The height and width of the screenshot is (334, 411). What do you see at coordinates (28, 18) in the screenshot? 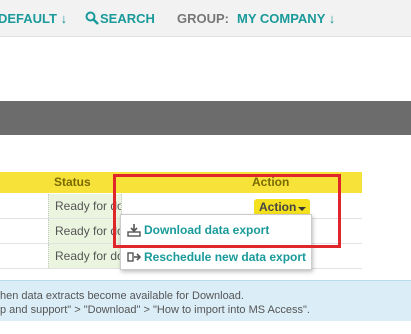
I see `default-filter-label: DEFAULT` at bounding box center [28, 18].